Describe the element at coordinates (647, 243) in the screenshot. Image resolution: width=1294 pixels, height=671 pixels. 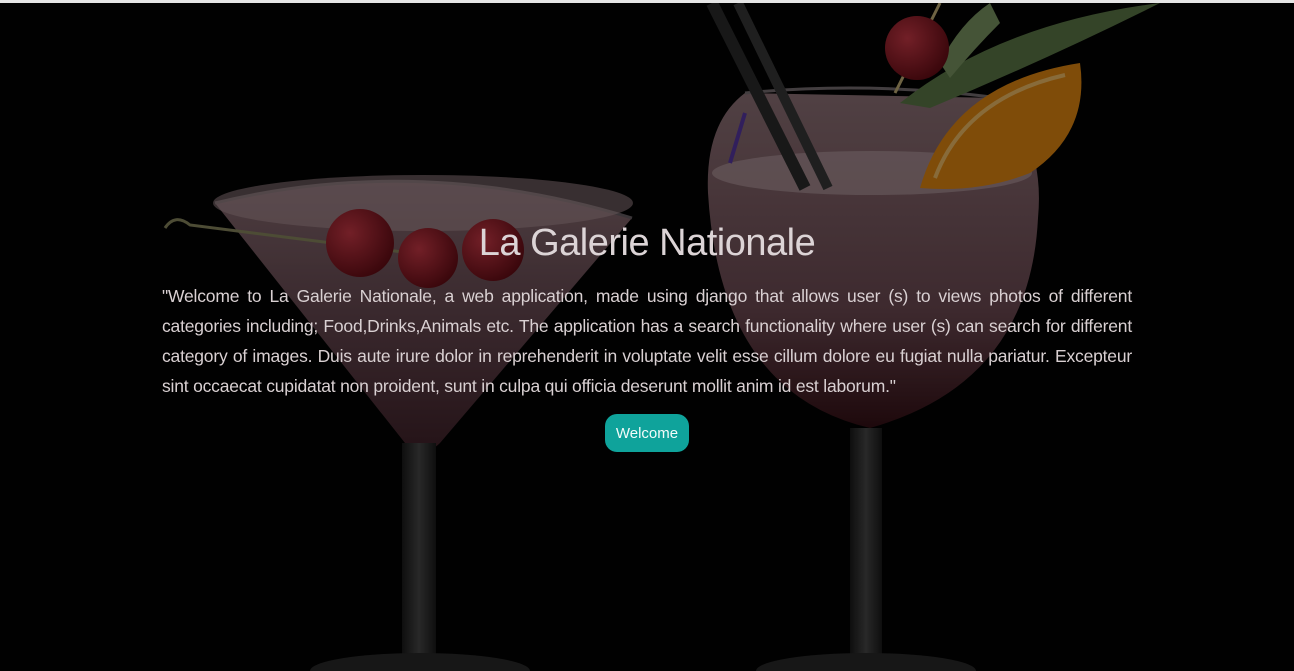
I see `page-title: La Galerie Nationale` at that location.